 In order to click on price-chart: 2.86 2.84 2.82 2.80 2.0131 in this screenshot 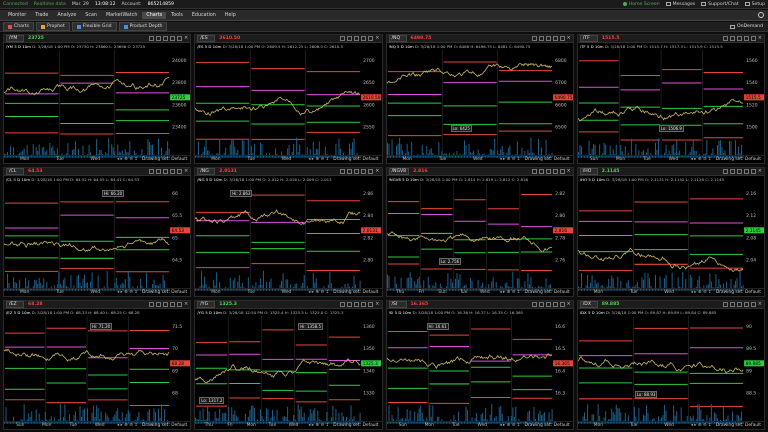, I will do `click(288, 237)`.